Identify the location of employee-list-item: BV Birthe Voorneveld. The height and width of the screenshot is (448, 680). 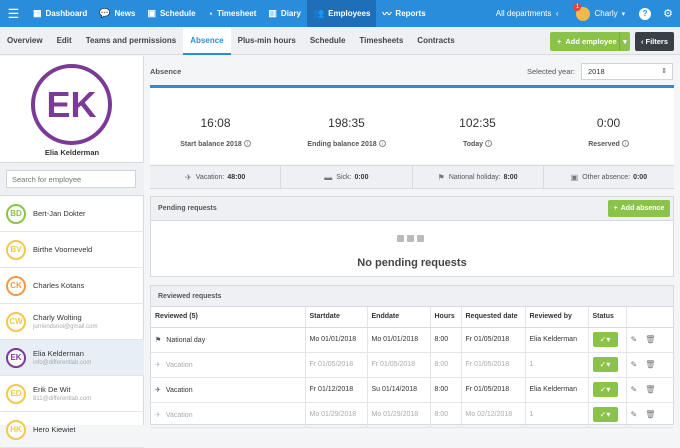
(72, 250).